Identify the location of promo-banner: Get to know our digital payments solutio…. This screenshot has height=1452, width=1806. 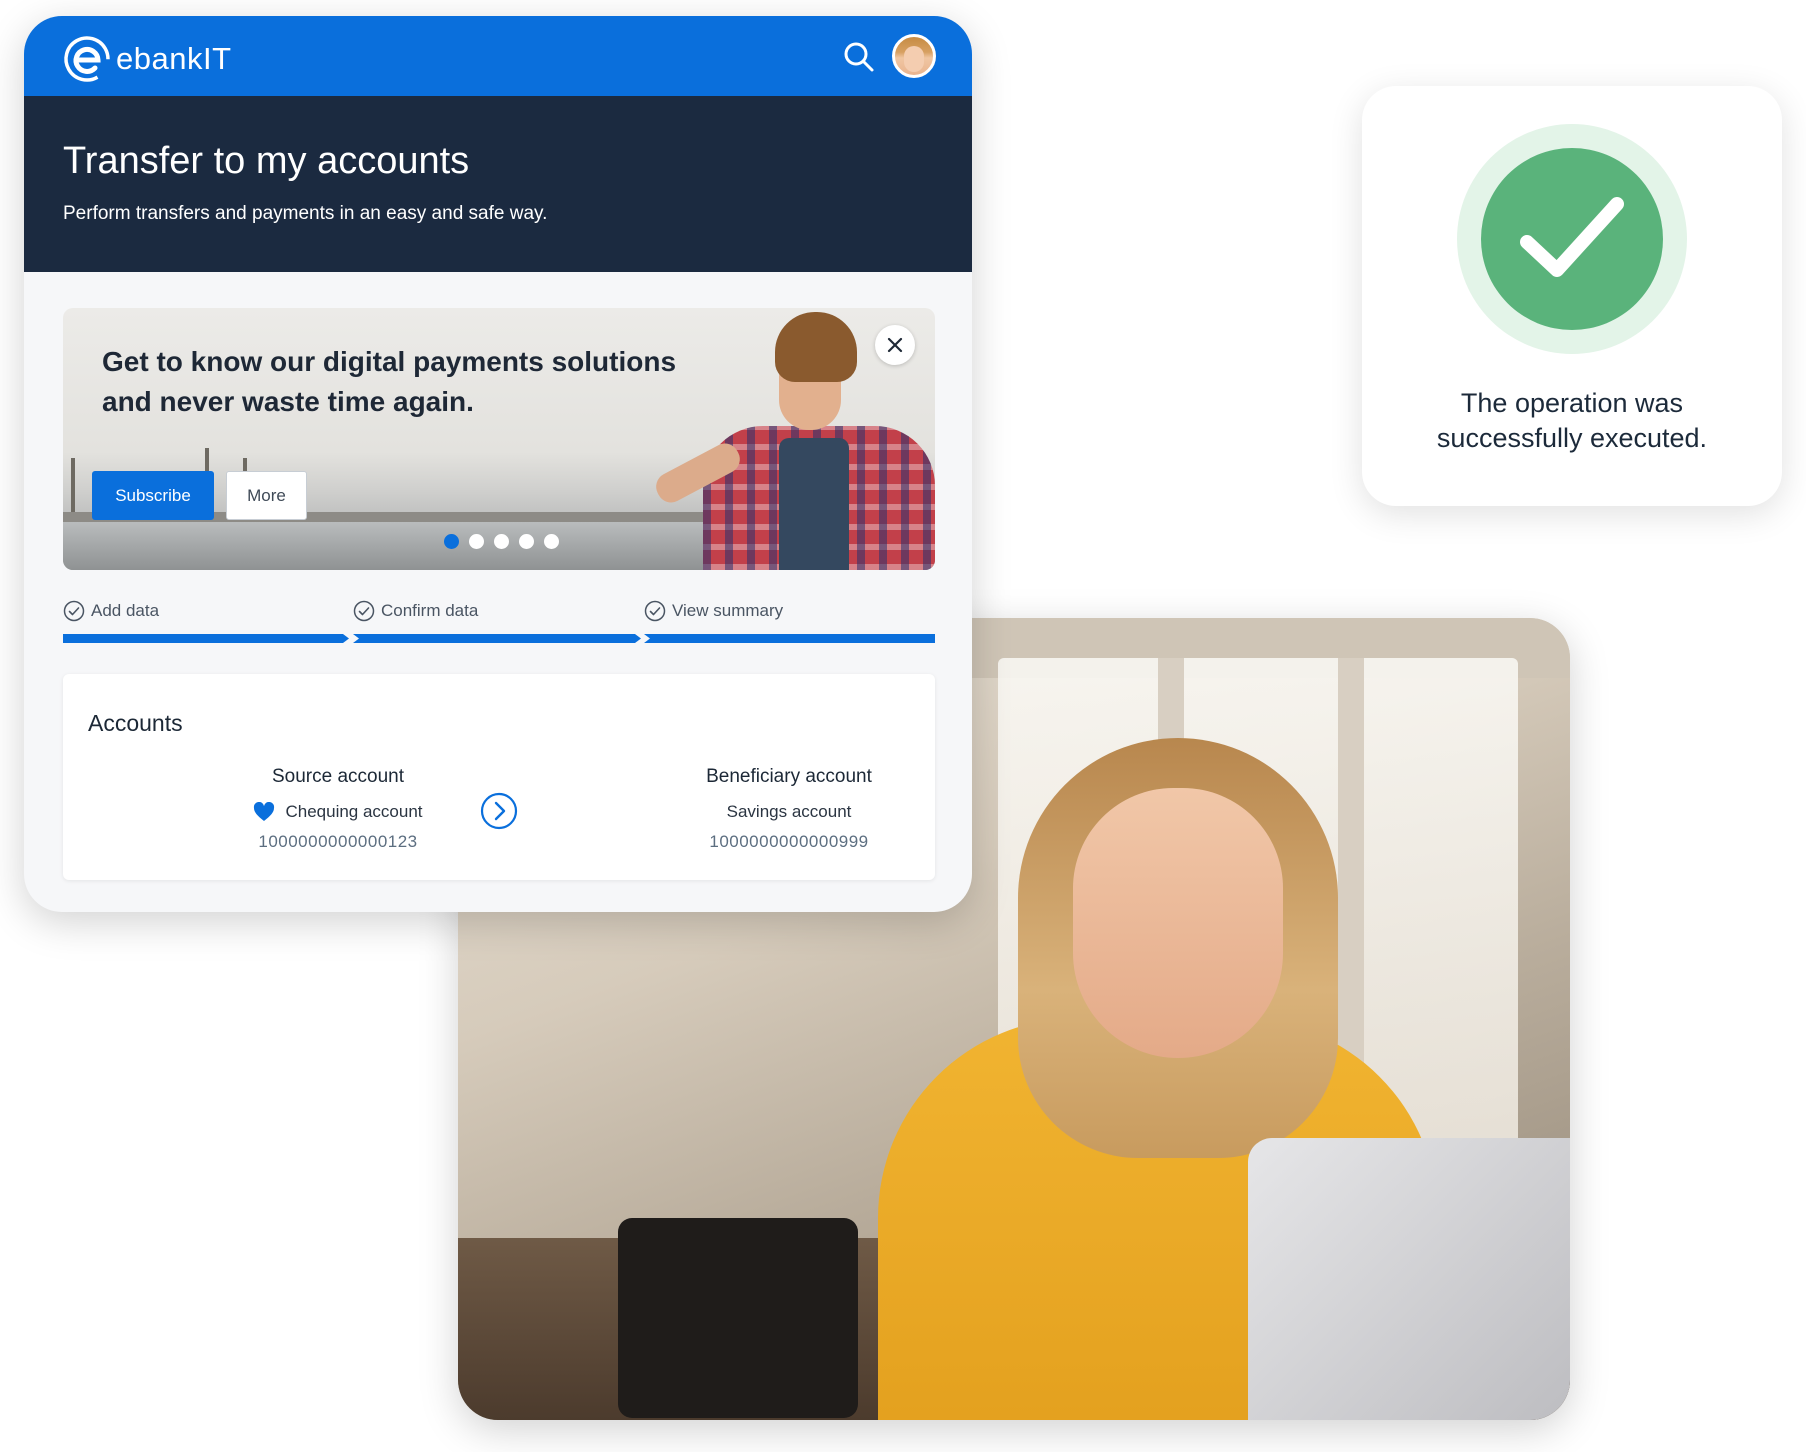
(499, 439).